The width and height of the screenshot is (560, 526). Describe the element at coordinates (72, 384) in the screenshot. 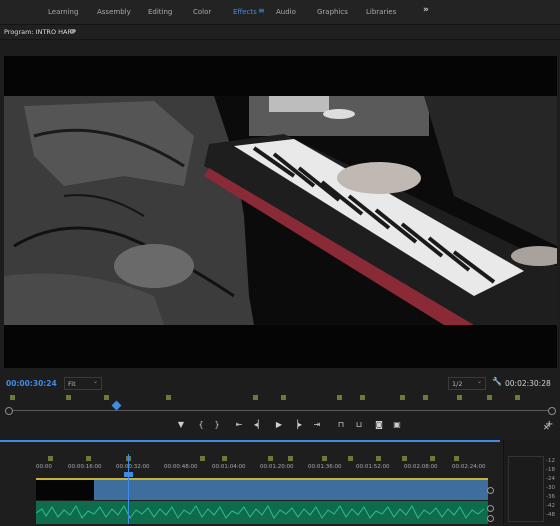

I see `zoom-dropdown-label: Fit` at that location.